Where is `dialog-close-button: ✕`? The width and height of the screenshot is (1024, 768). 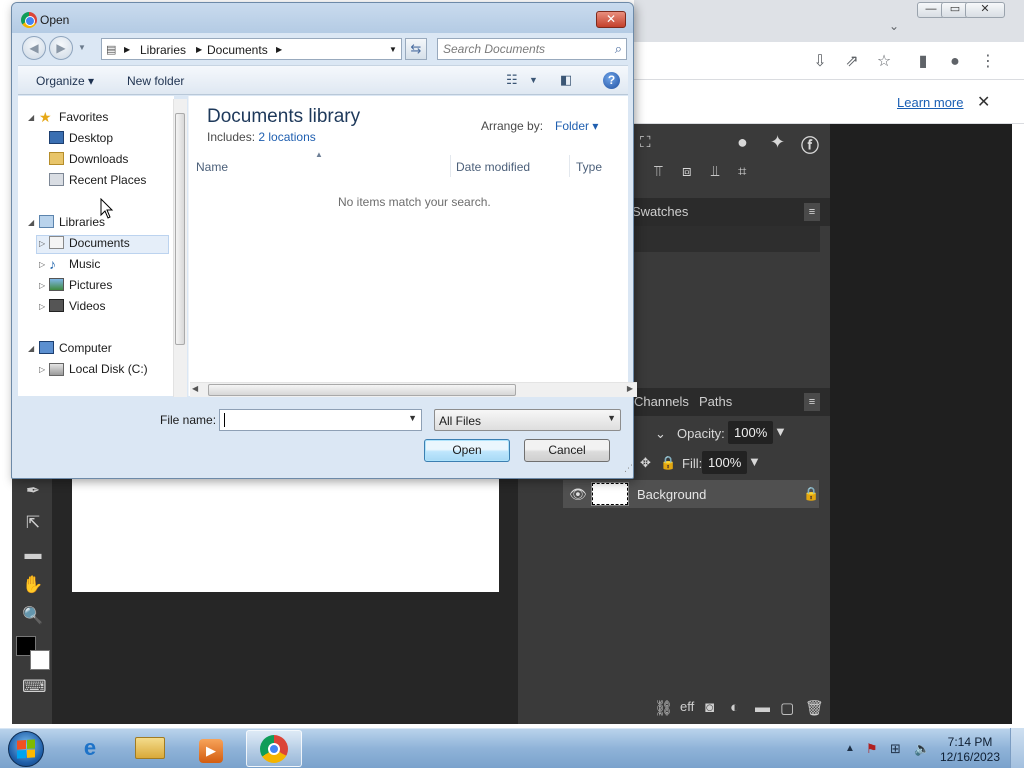
dialog-close-button: ✕ is located at coordinates (611, 19).